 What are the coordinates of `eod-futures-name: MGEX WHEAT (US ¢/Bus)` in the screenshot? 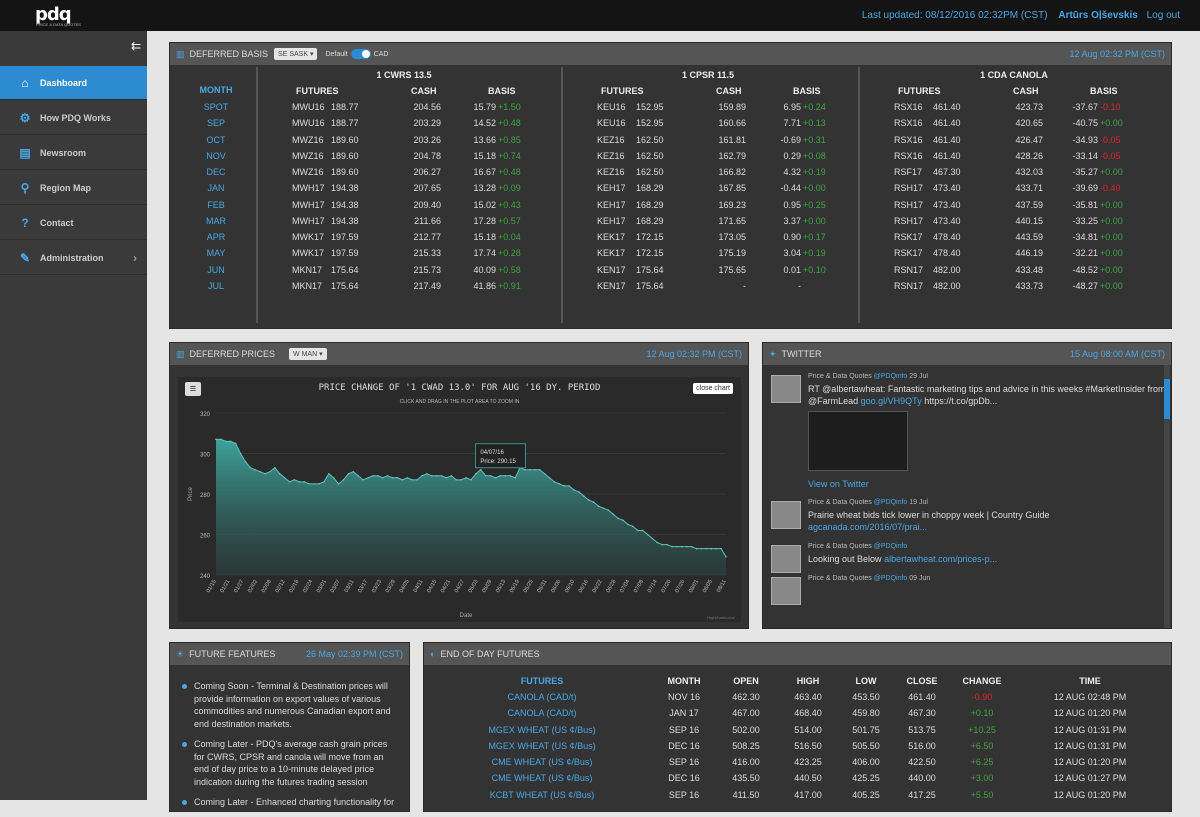 It's located at (542, 730).